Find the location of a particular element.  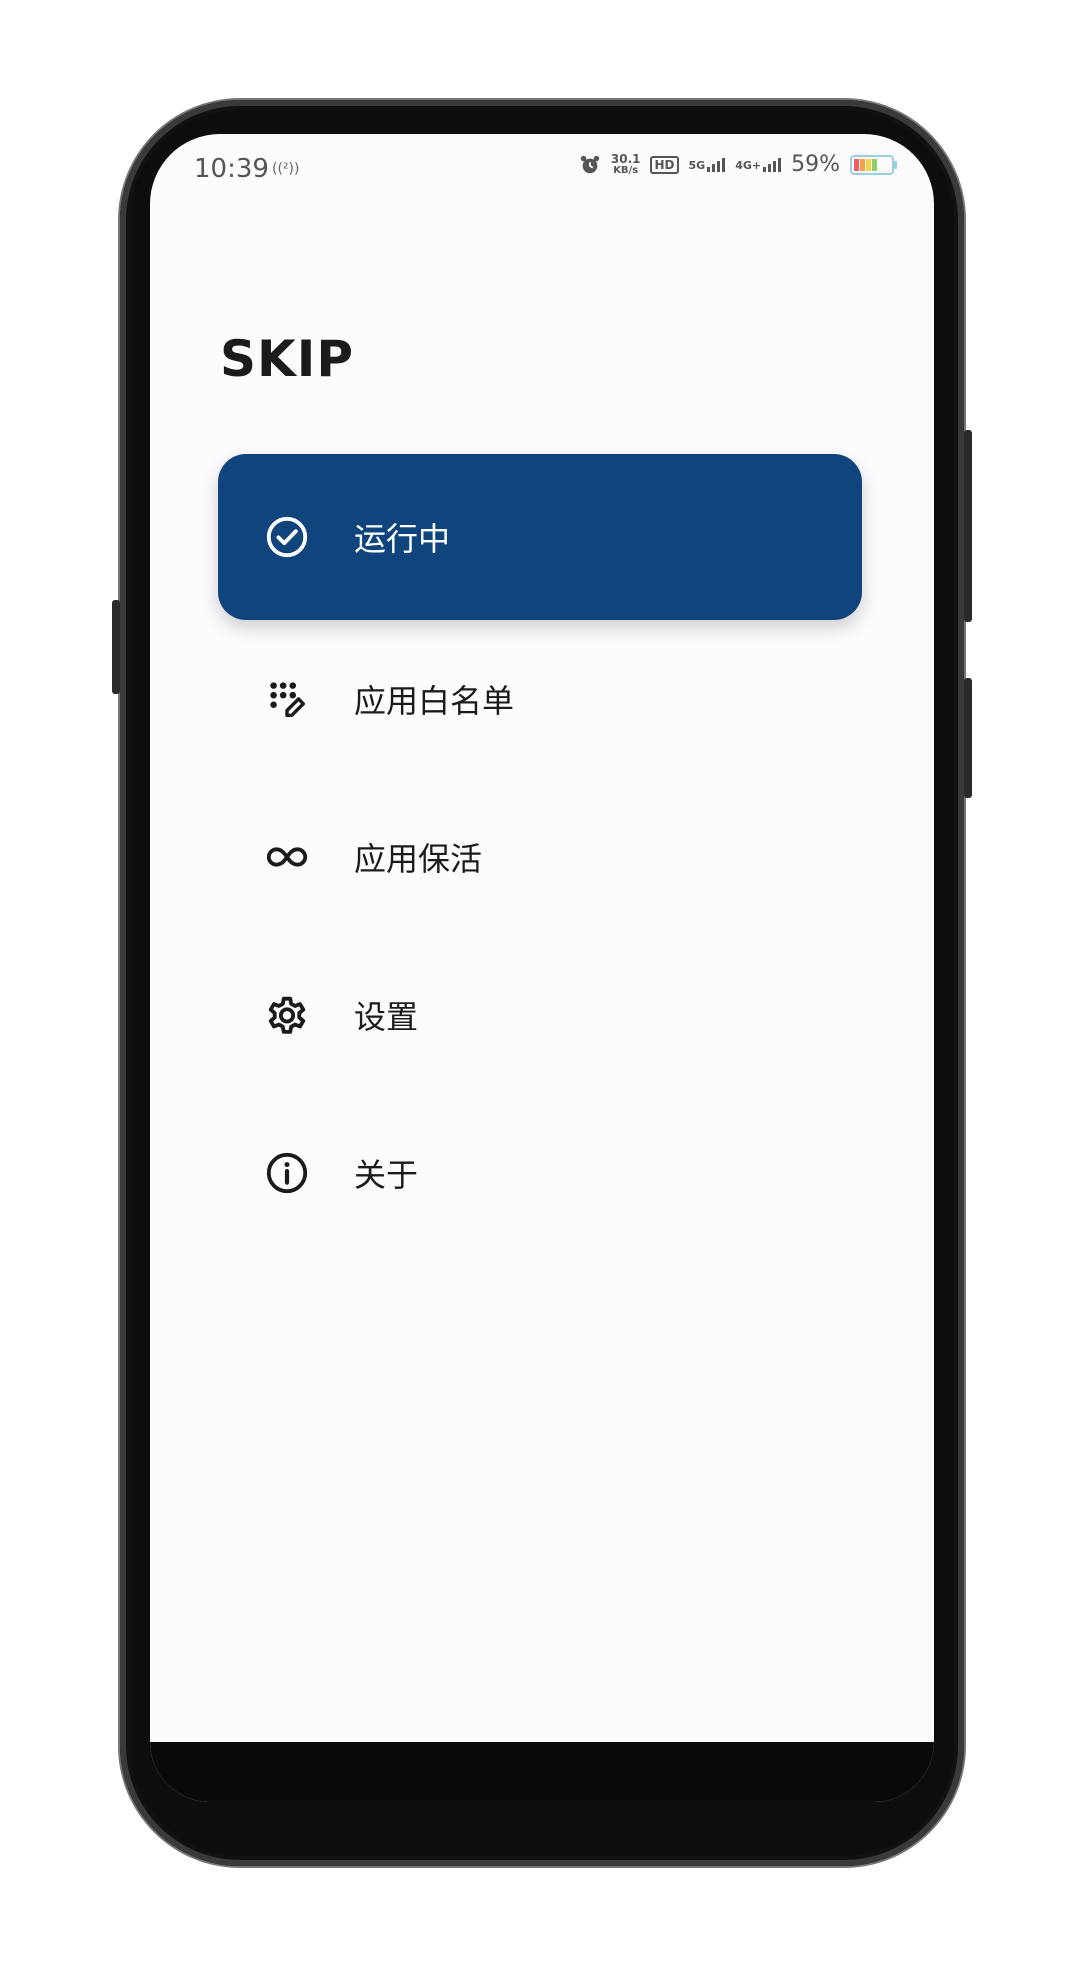

nav-item-label: 设置 is located at coordinates (386, 1017).